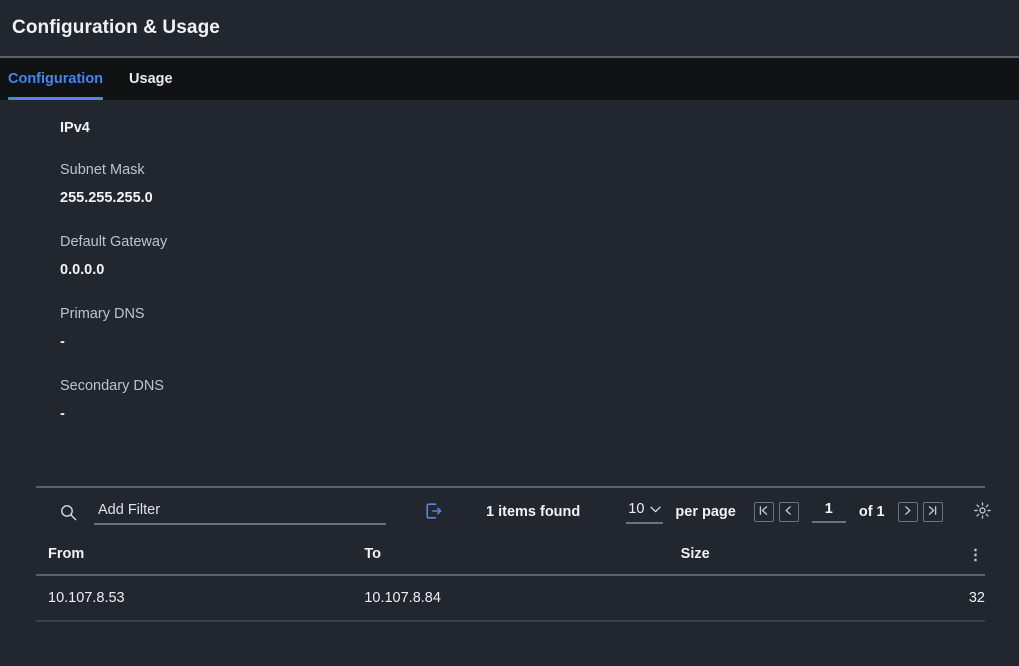 The image size is (1019, 666). I want to click on chevron-down-icon, so click(656, 509).